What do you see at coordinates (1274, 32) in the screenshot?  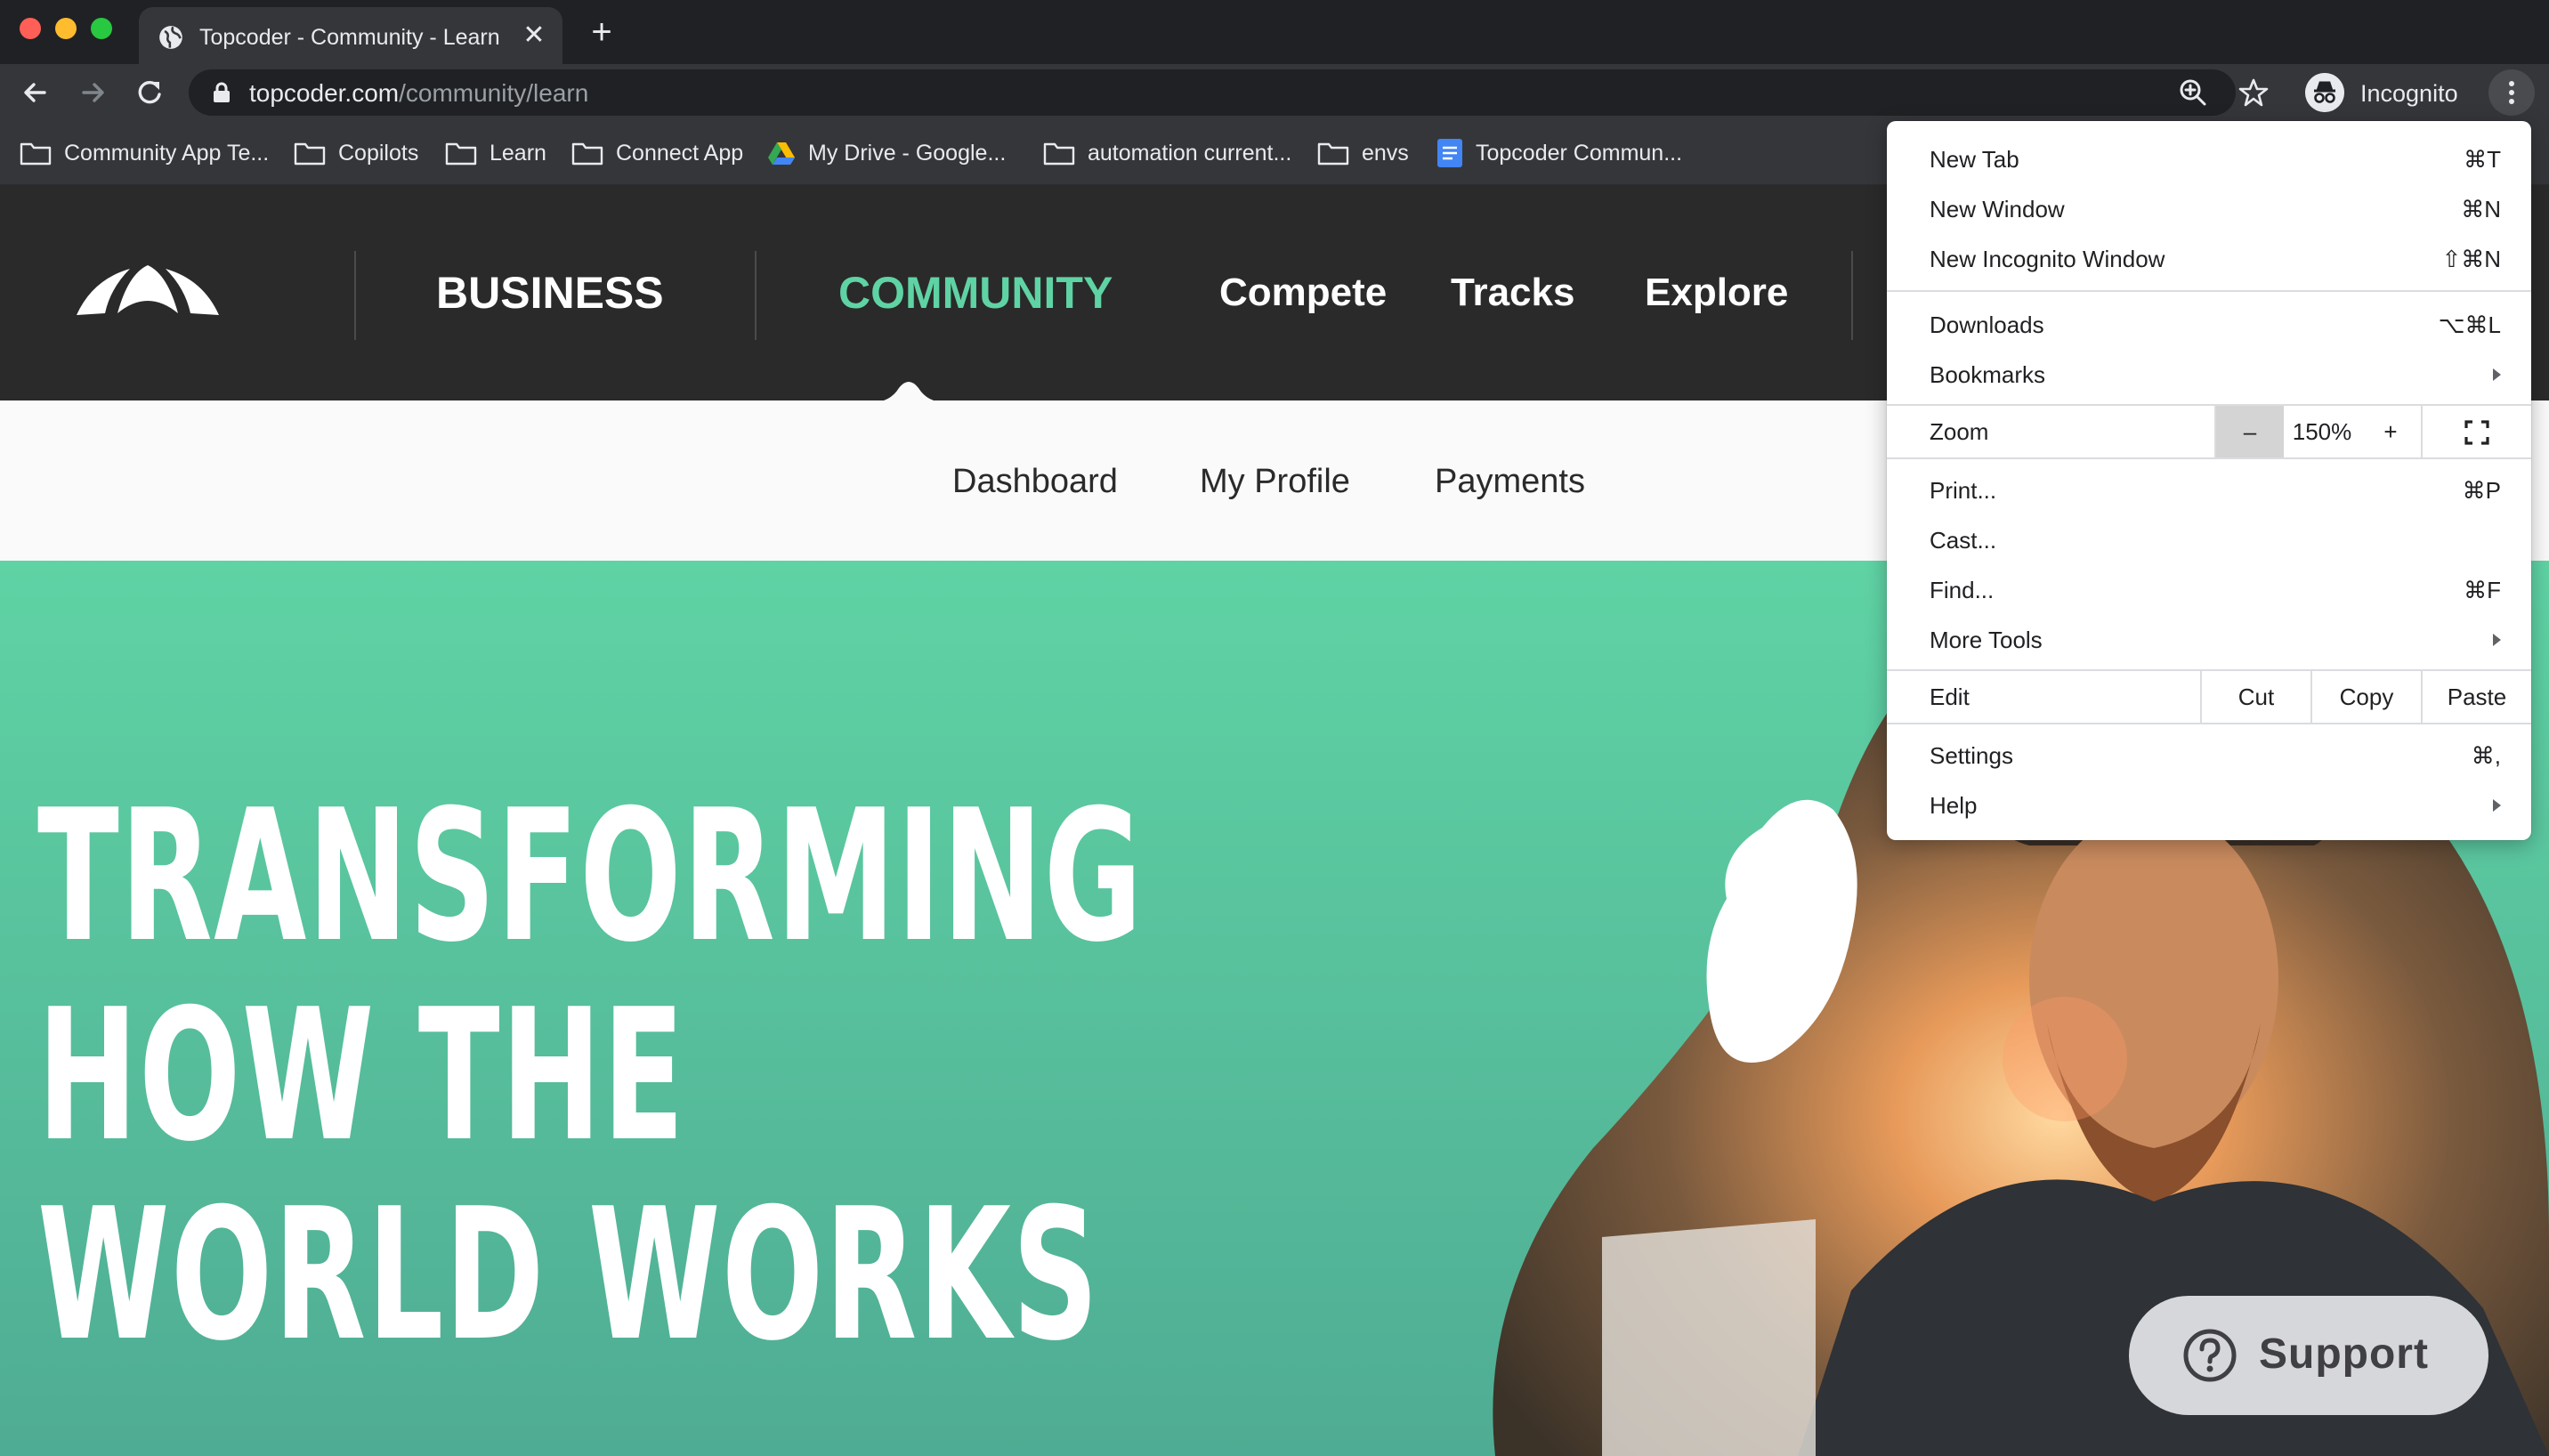 I see `browser-tab-strip: Topcoder - Community - Learn ✕ +` at bounding box center [1274, 32].